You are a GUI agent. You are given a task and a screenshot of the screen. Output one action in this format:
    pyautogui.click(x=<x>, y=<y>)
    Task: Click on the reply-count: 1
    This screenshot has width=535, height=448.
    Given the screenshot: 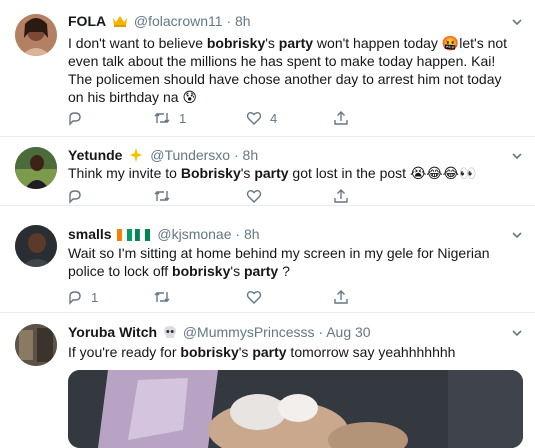 What is the action you would take?
    pyautogui.click(x=95, y=297)
    